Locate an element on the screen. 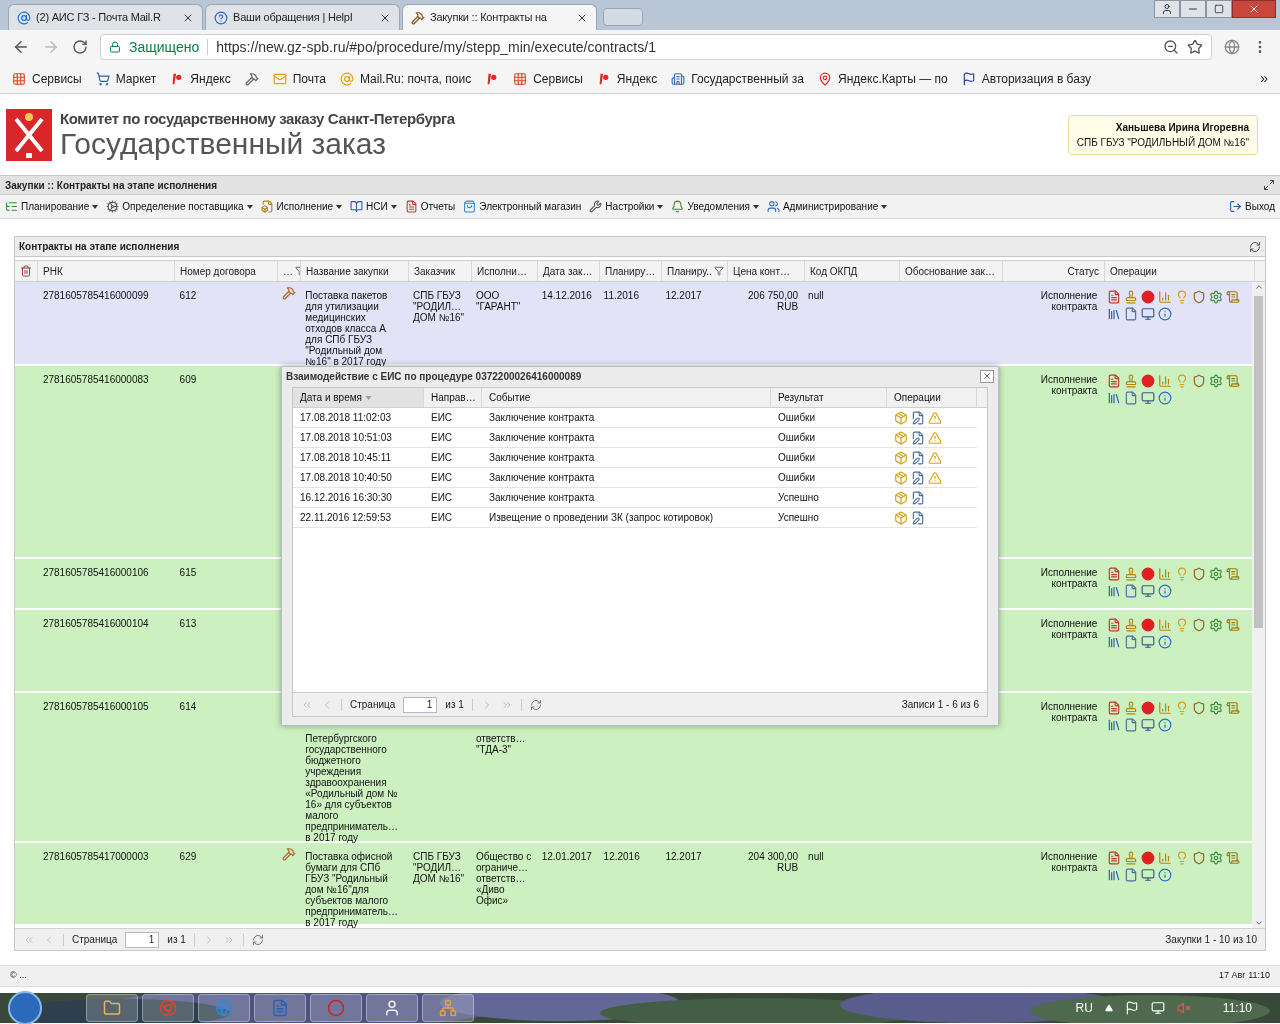  table-row: 17.08.2018 11:02:03 ЕИС Заключение контракта Ошибки is located at coordinates (635, 418).